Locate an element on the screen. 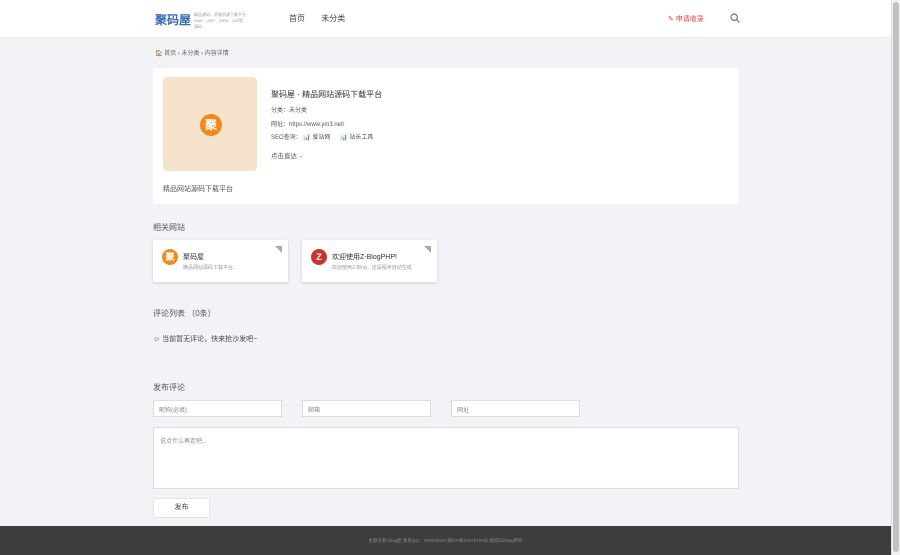 Image resolution: width=900 pixels, height=555 pixels. comment-list-title: 评论列表 （0条） is located at coordinates (184, 313).